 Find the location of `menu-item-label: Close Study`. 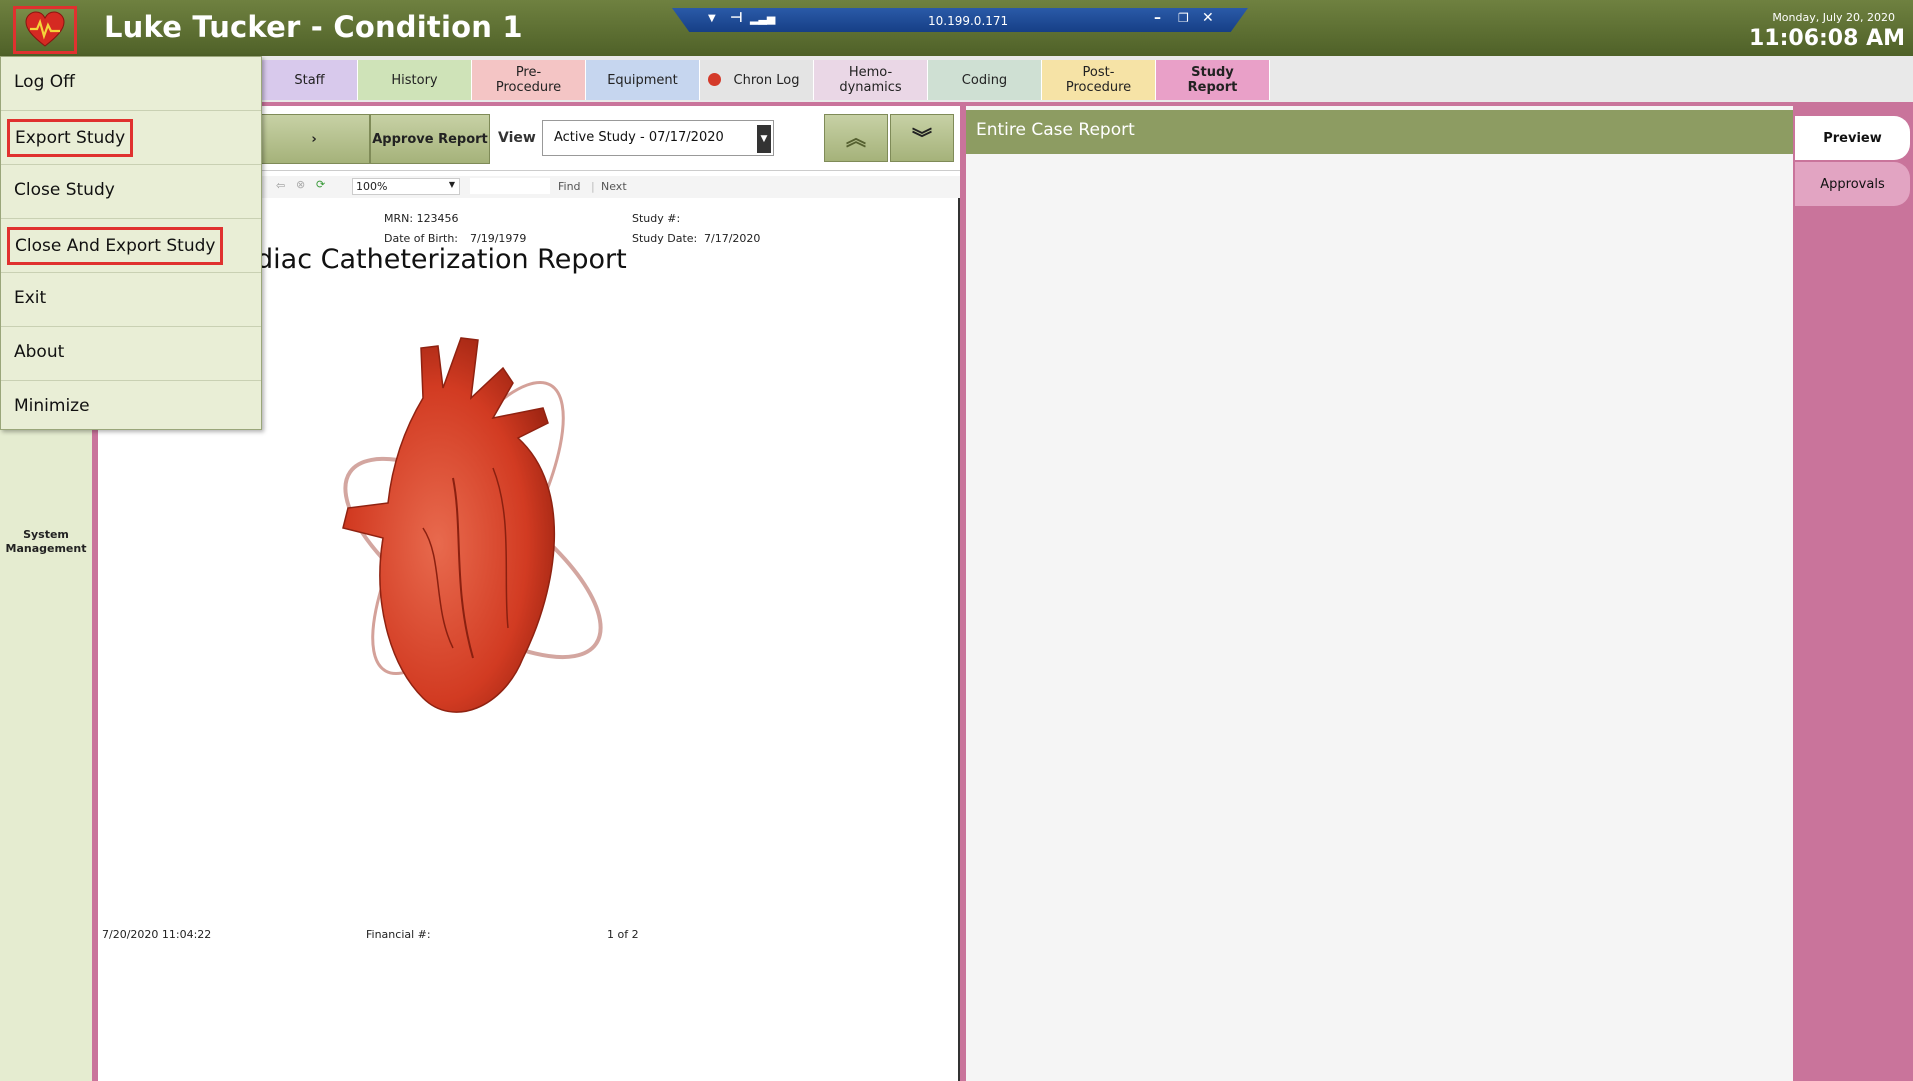

menu-item-label: Close Study is located at coordinates (64, 190).